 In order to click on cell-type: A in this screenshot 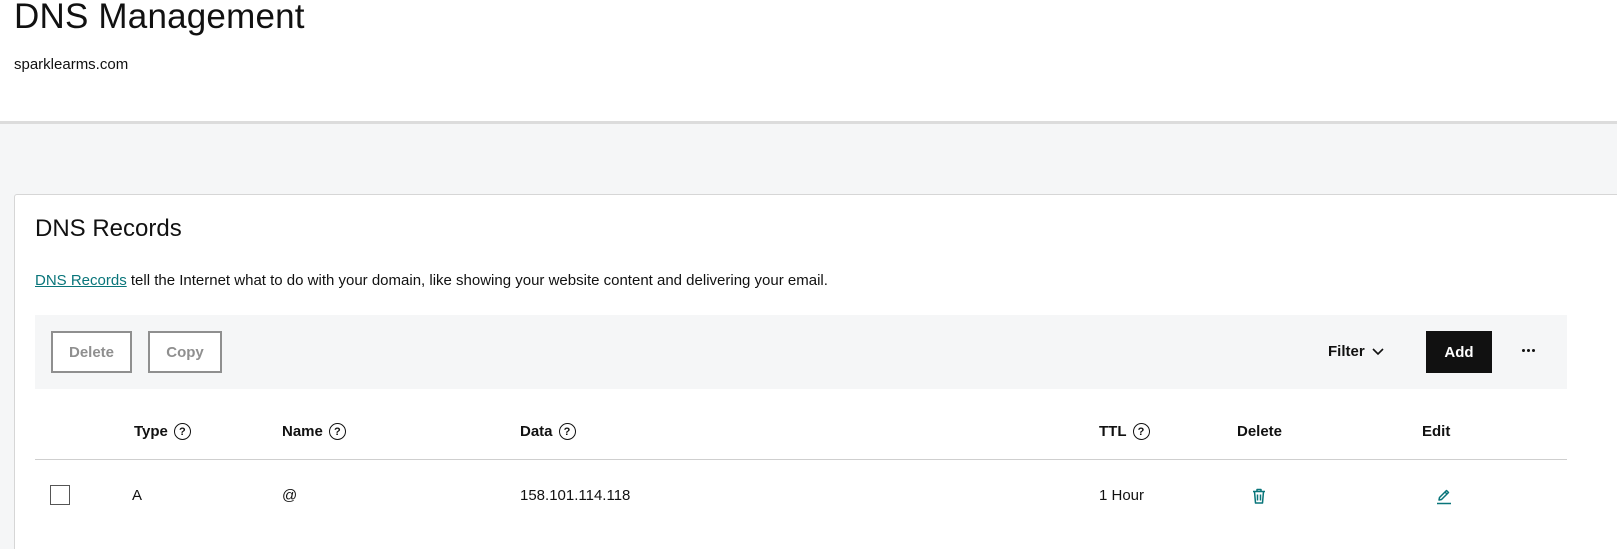, I will do `click(137, 495)`.